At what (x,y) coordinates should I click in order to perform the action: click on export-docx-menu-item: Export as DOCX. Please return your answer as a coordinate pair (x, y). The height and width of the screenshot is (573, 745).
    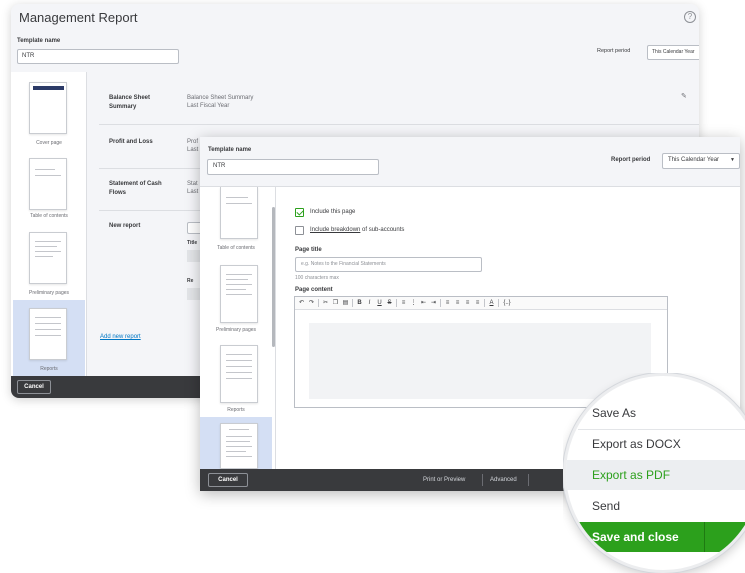
    Looking at the image, I should click on (655, 444).